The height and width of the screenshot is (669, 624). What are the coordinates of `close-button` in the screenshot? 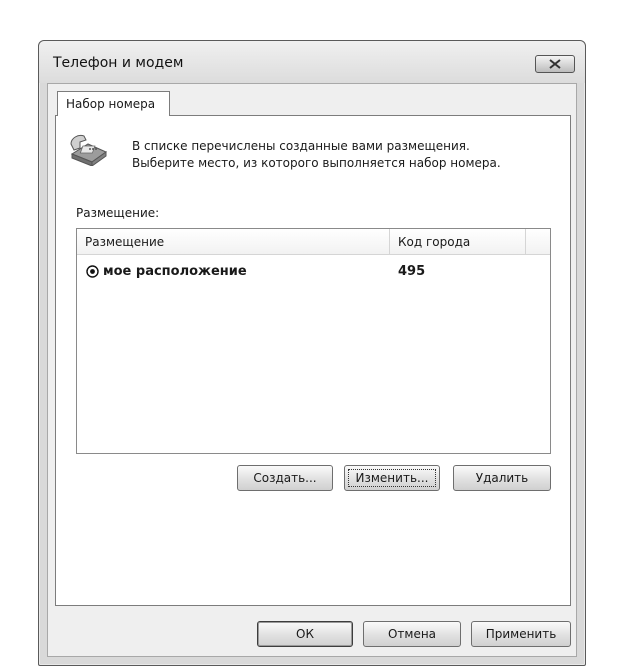 It's located at (555, 64).